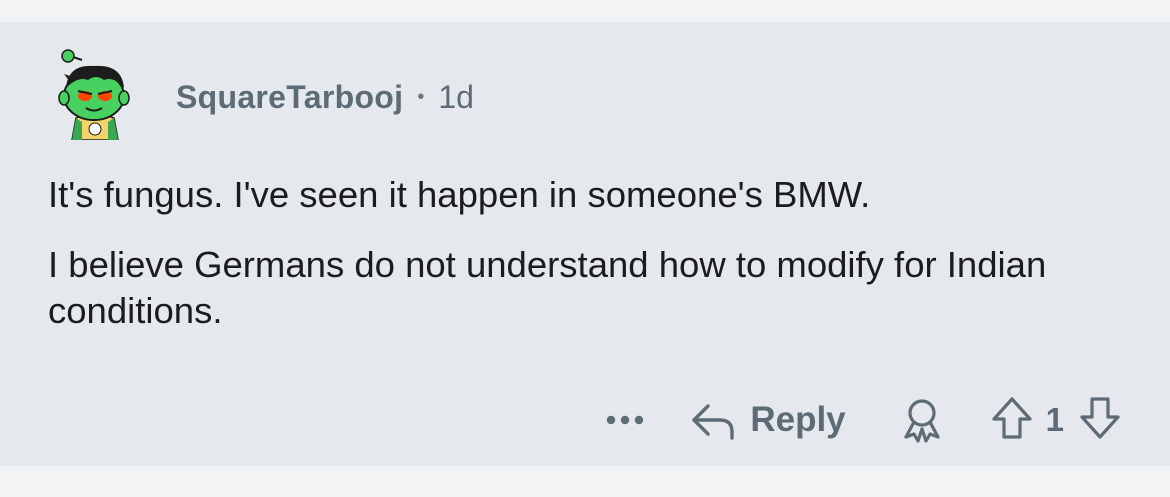  What do you see at coordinates (456, 96) in the screenshot?
I see `comment-age: 1d` at bounding box center [456, 96].